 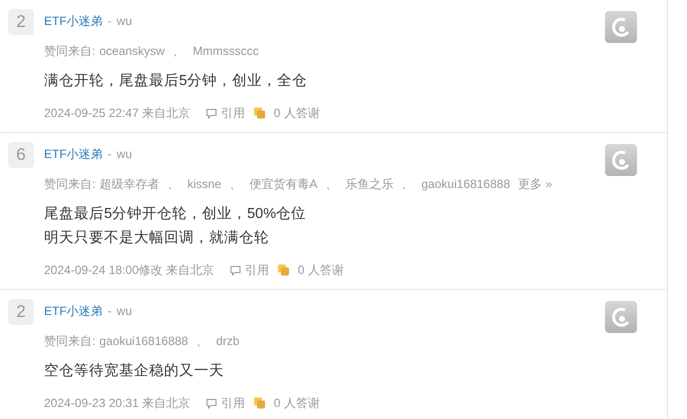 I want to click on post-time: 2024-09-23 20:31, so click(x=91, y=403).